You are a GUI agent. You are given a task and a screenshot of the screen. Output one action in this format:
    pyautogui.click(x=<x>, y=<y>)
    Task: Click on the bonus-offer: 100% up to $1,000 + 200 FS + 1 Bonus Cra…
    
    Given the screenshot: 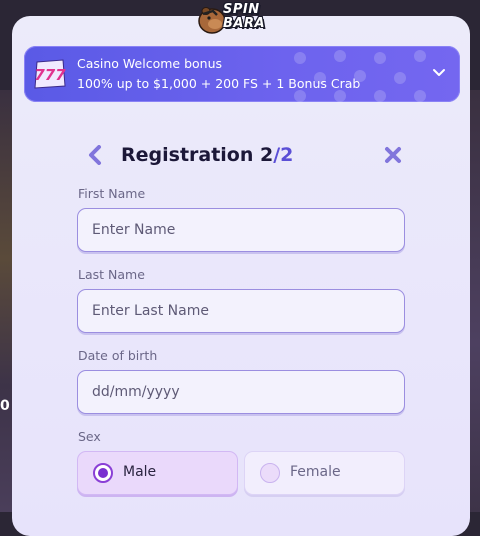 What is the action you would take?
    pyautogui.click(x=219, y=83)
    